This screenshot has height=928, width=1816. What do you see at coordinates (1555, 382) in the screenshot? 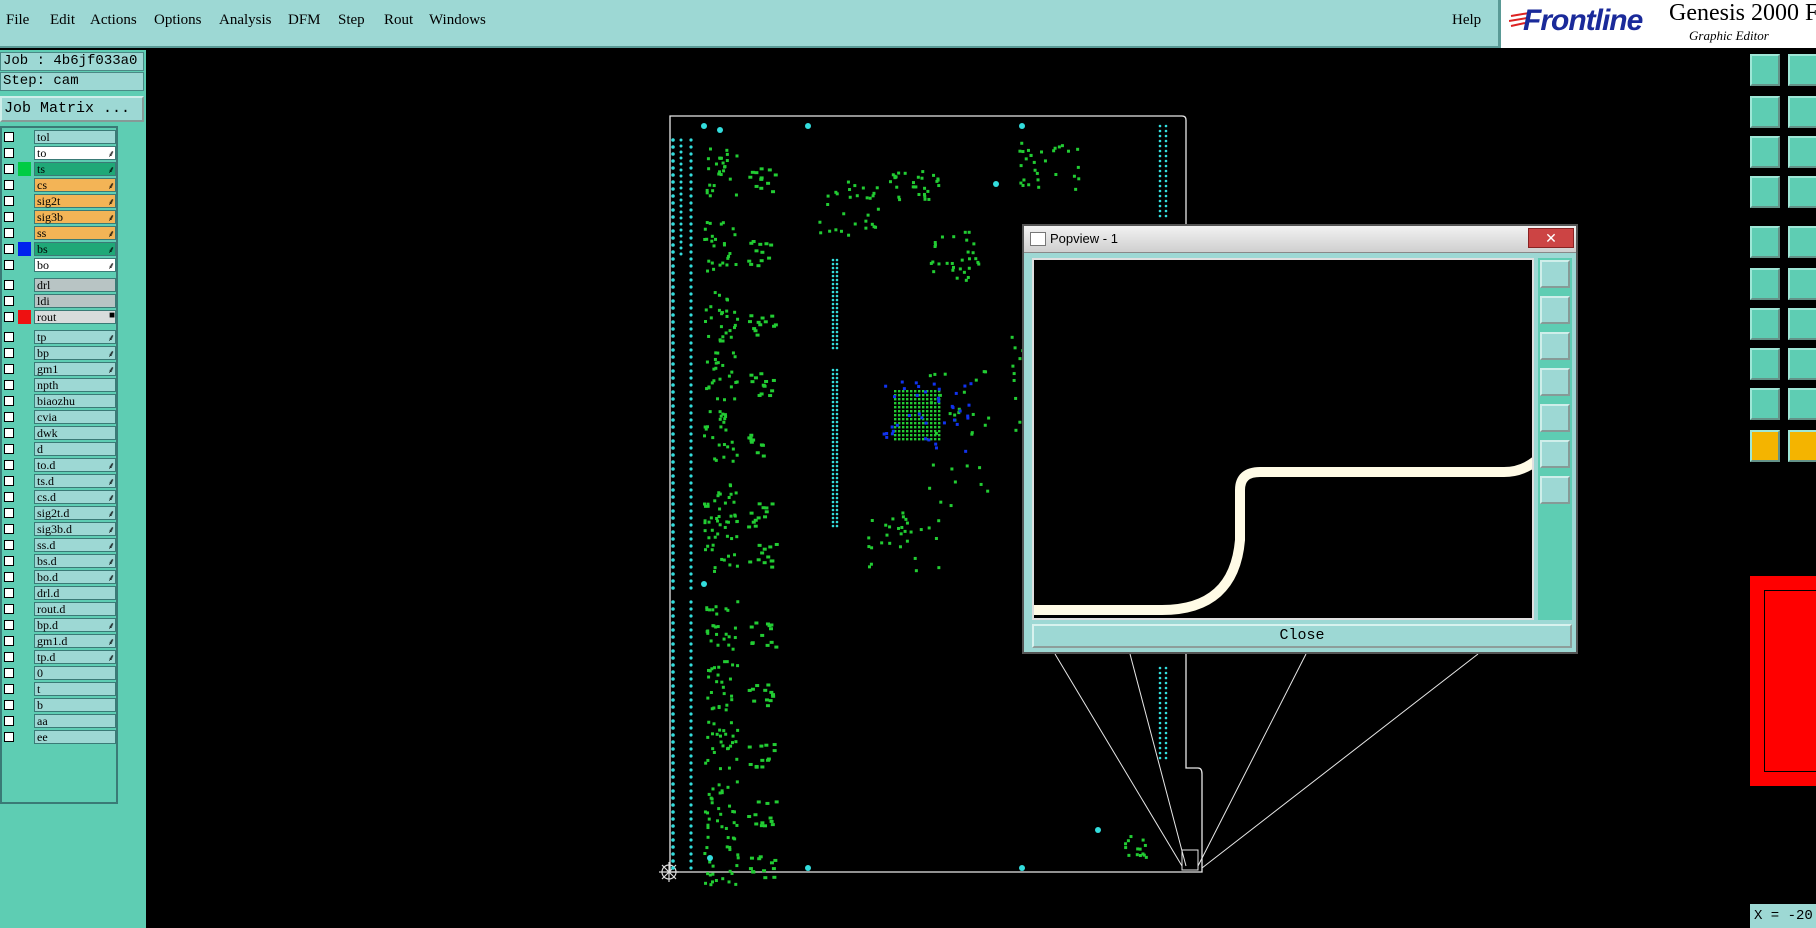
I see `popview-left-icon` at bounding box center [1555, 382].